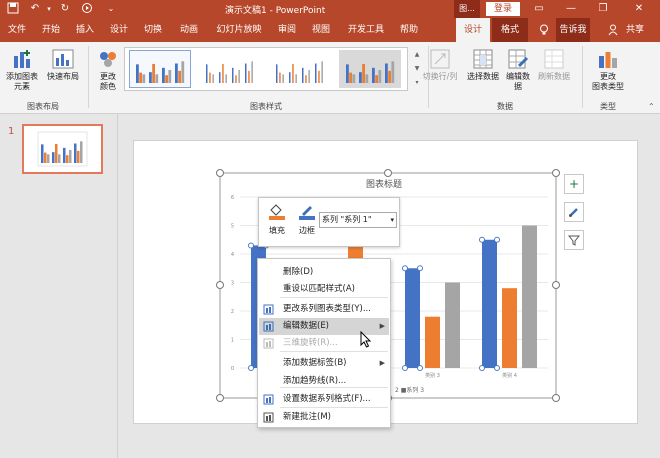  Describe the element at coordinates (384, 183) in the screenshot. I see `chart-title: 图表标题` at that location.